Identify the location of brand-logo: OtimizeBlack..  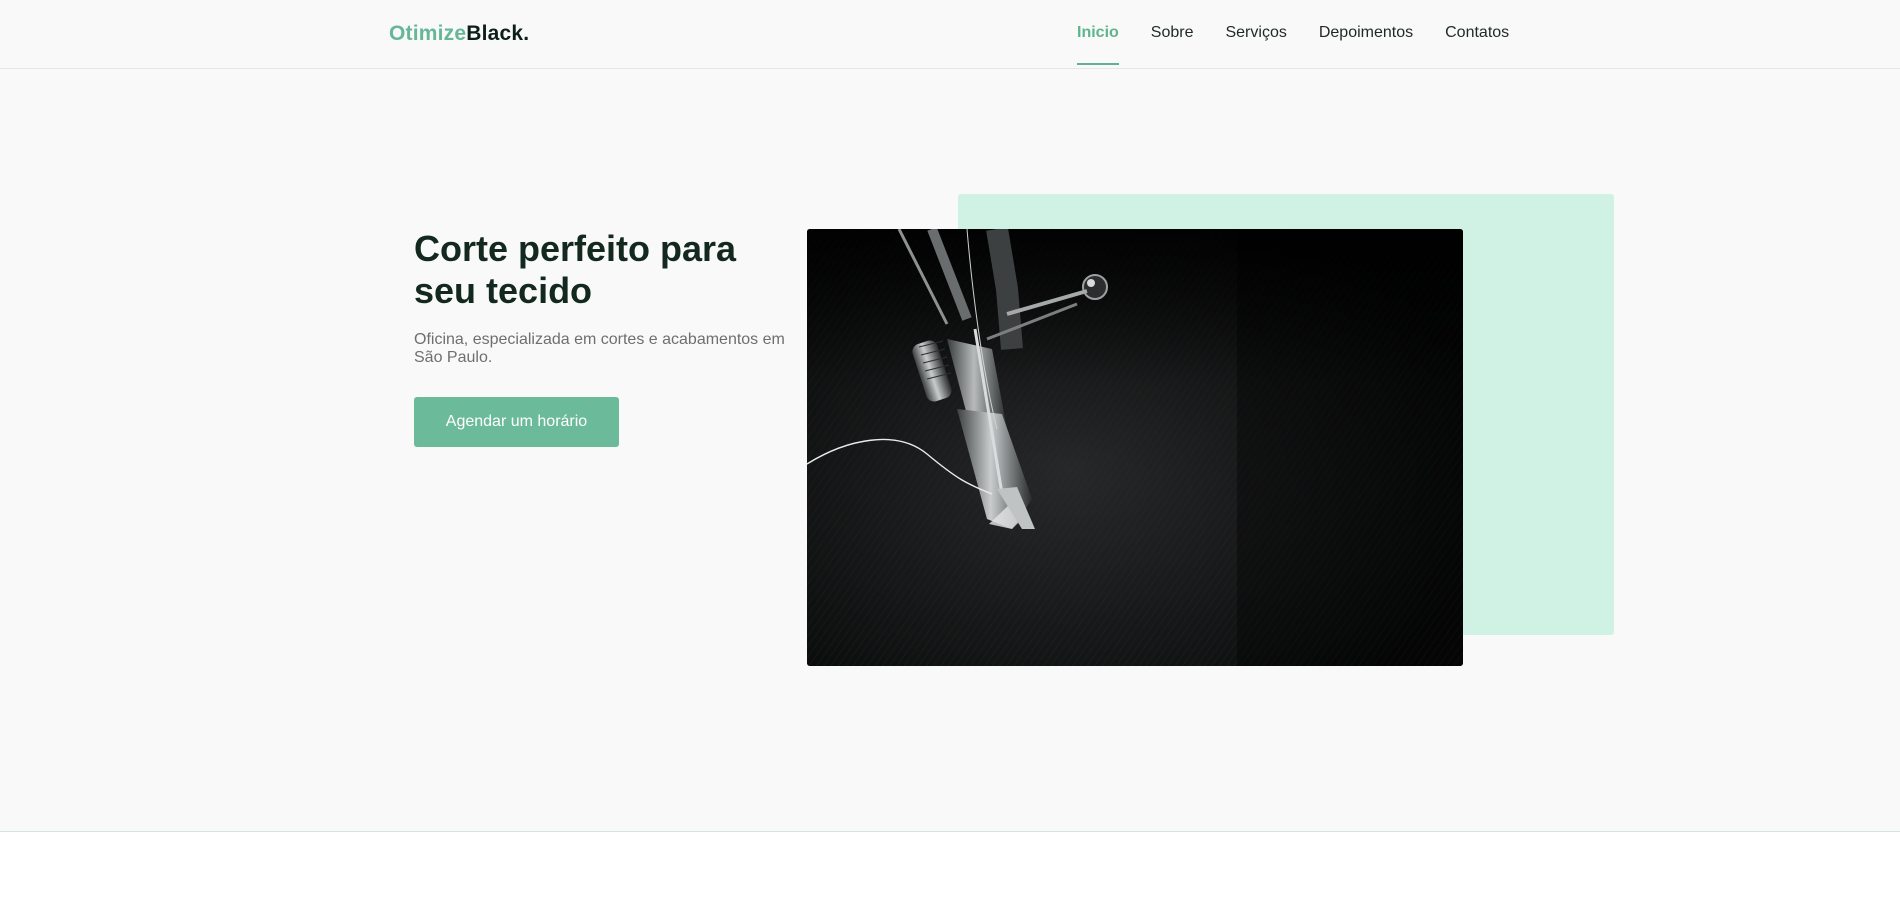
(459, 34).